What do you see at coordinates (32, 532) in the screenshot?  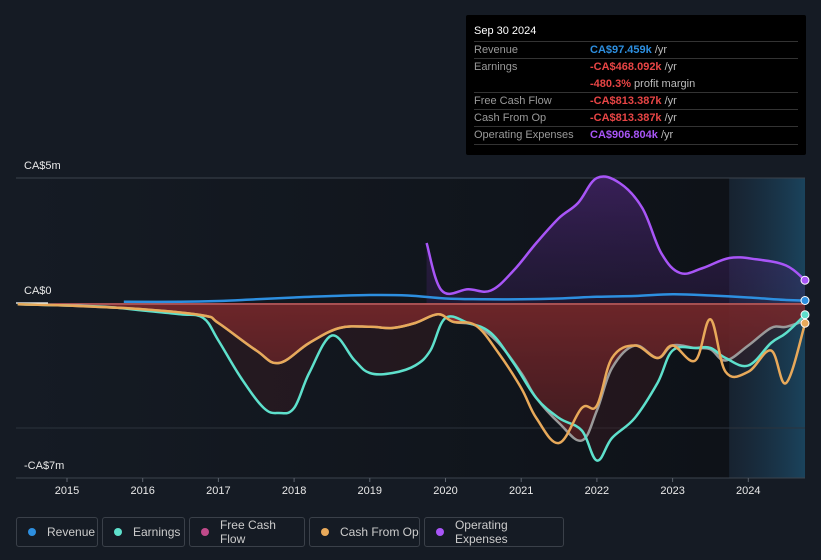 I see `revenue-dot-icon` at bounding box center [32, 532].